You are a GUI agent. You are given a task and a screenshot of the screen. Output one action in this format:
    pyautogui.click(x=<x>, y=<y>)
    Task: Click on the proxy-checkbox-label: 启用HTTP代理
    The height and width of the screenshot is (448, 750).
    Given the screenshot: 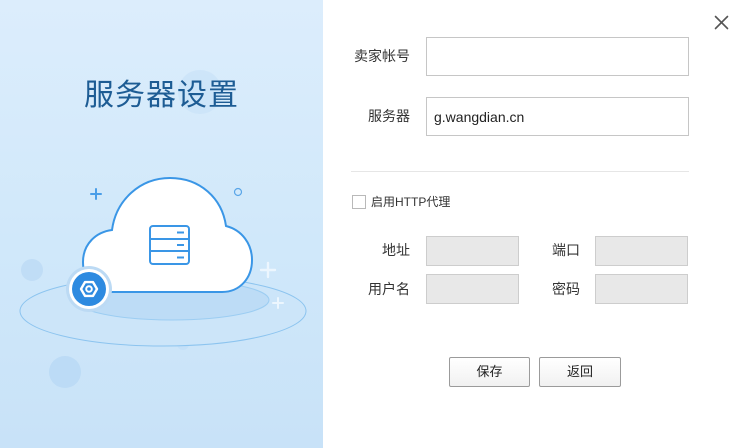 What is the action you would take?
    pyautogui.click(x=410, y=202)
    